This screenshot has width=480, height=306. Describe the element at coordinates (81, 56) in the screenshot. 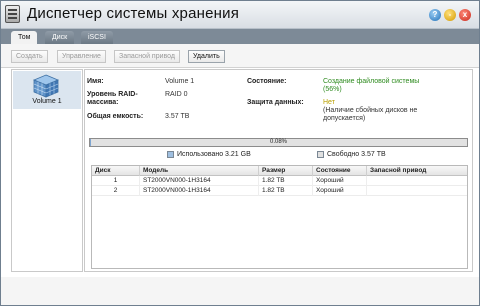

I see `manage-button: Управление` at that location.